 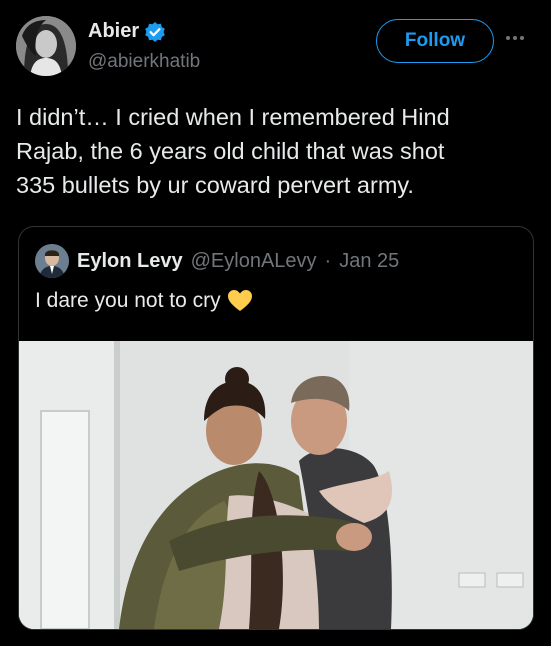 I want to click on quote-text-row: I dare you not to cry, so click(x=144, y=301).